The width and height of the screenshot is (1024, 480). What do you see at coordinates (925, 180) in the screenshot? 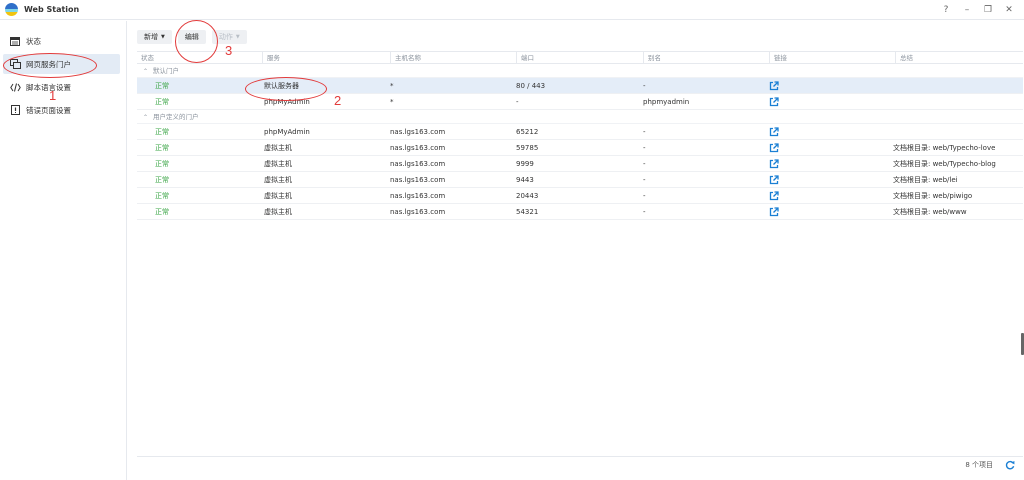
I see `summary-cell: 文档根目录: web/lei` at bounding box center [925, 180].